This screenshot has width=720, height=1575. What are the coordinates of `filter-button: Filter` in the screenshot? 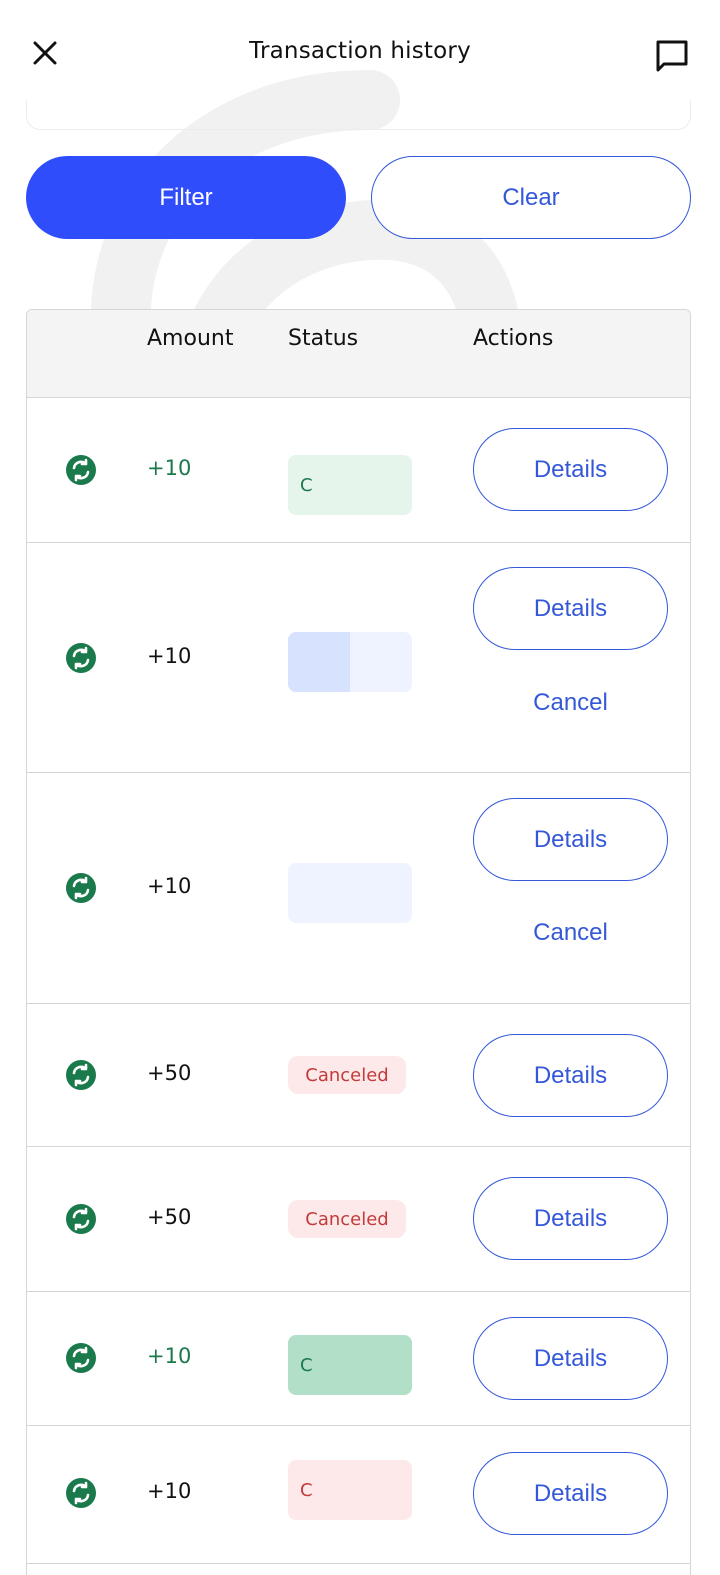 It's located at (186, 197).